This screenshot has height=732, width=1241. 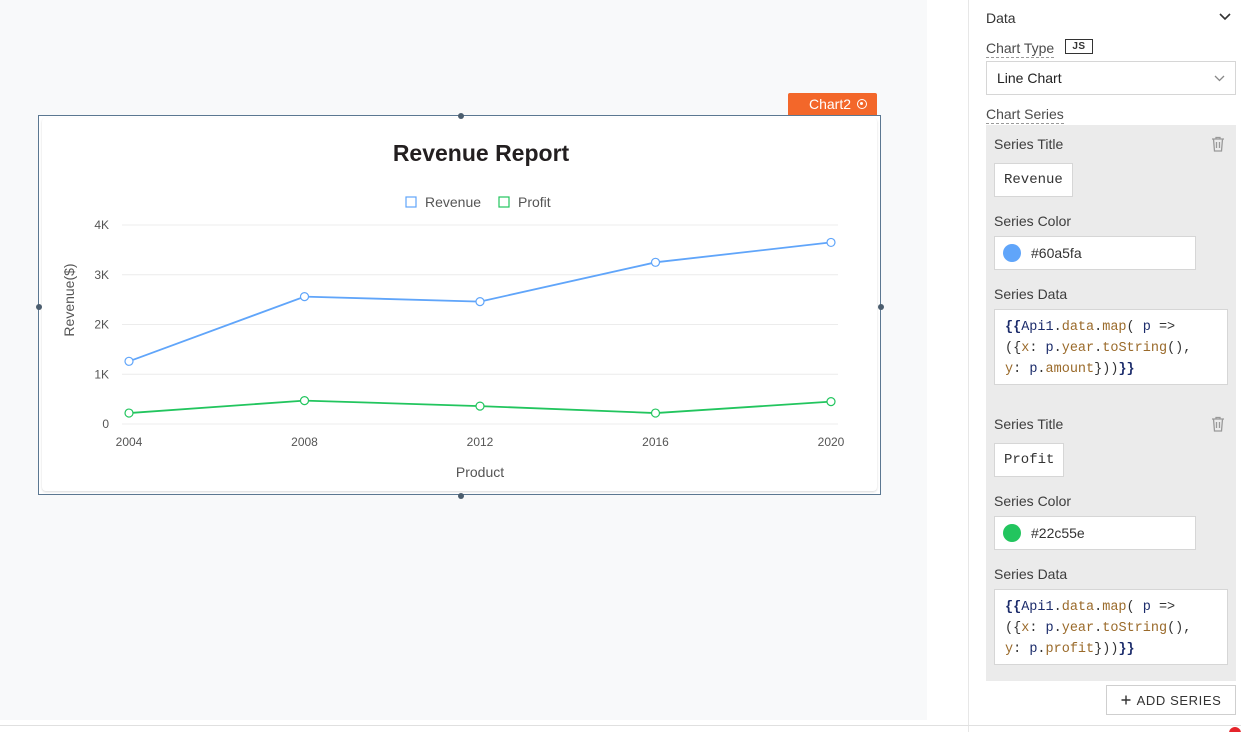 I want to click on x-axis-label: Product, so click(x=480, y=472).